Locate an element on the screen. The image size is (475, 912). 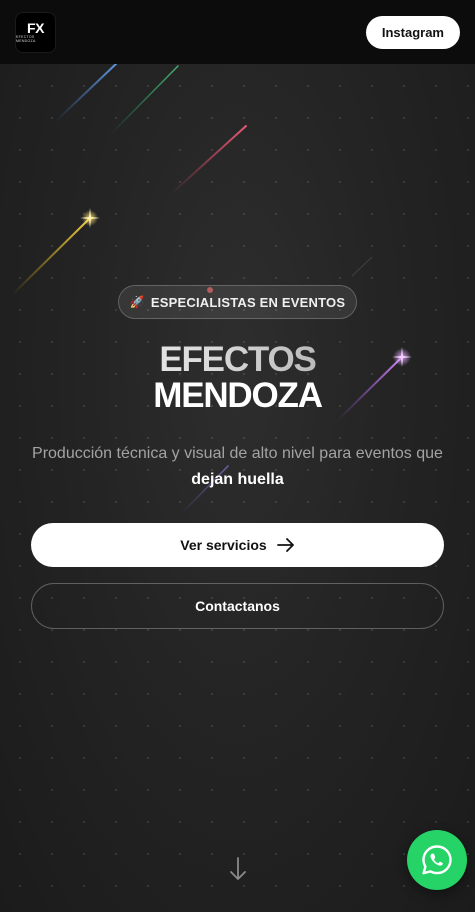
badge-label: ESPECIALISTAS EN EVENTOS is located at coordinates (248, 302).